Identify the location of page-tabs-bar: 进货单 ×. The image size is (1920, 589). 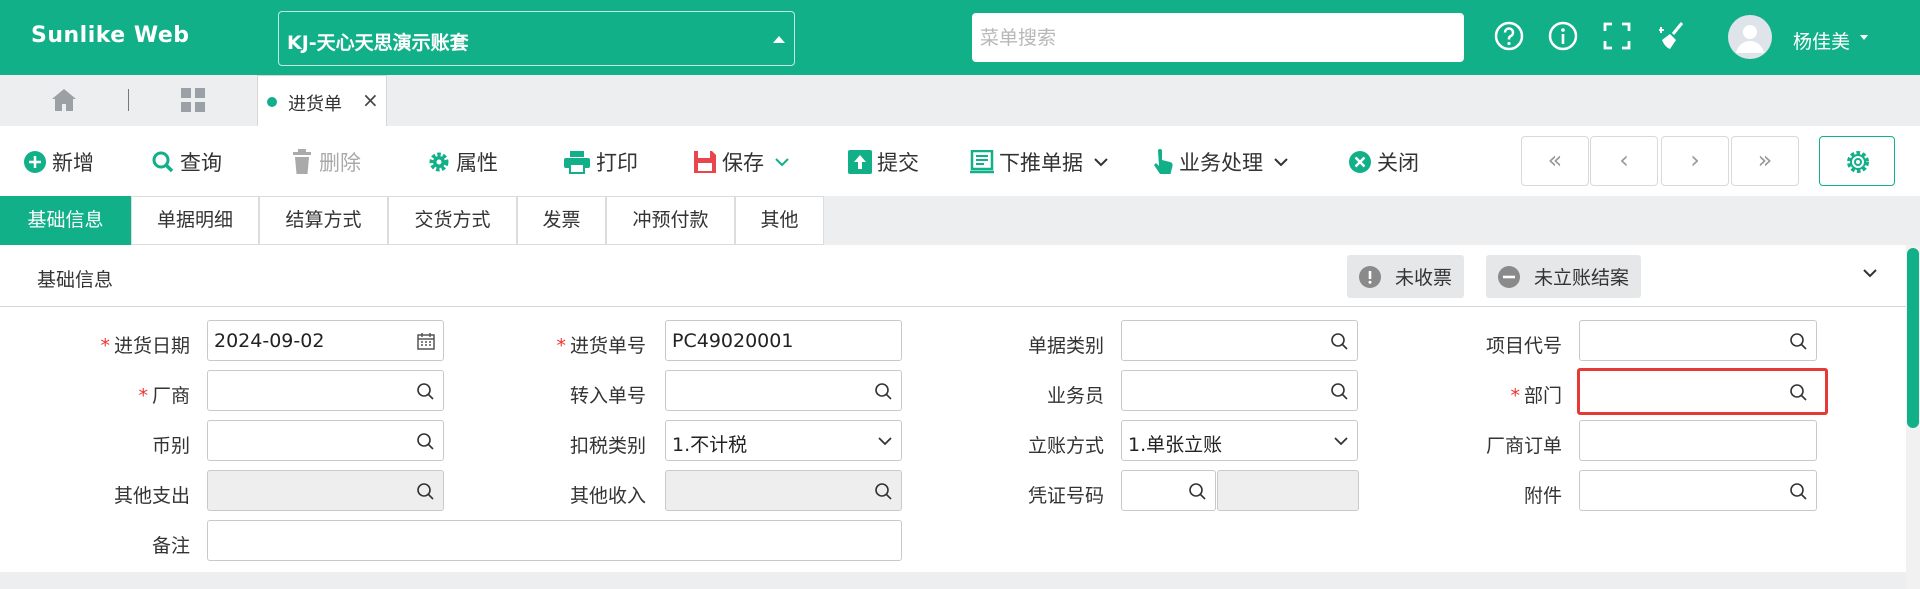
(960, 100).